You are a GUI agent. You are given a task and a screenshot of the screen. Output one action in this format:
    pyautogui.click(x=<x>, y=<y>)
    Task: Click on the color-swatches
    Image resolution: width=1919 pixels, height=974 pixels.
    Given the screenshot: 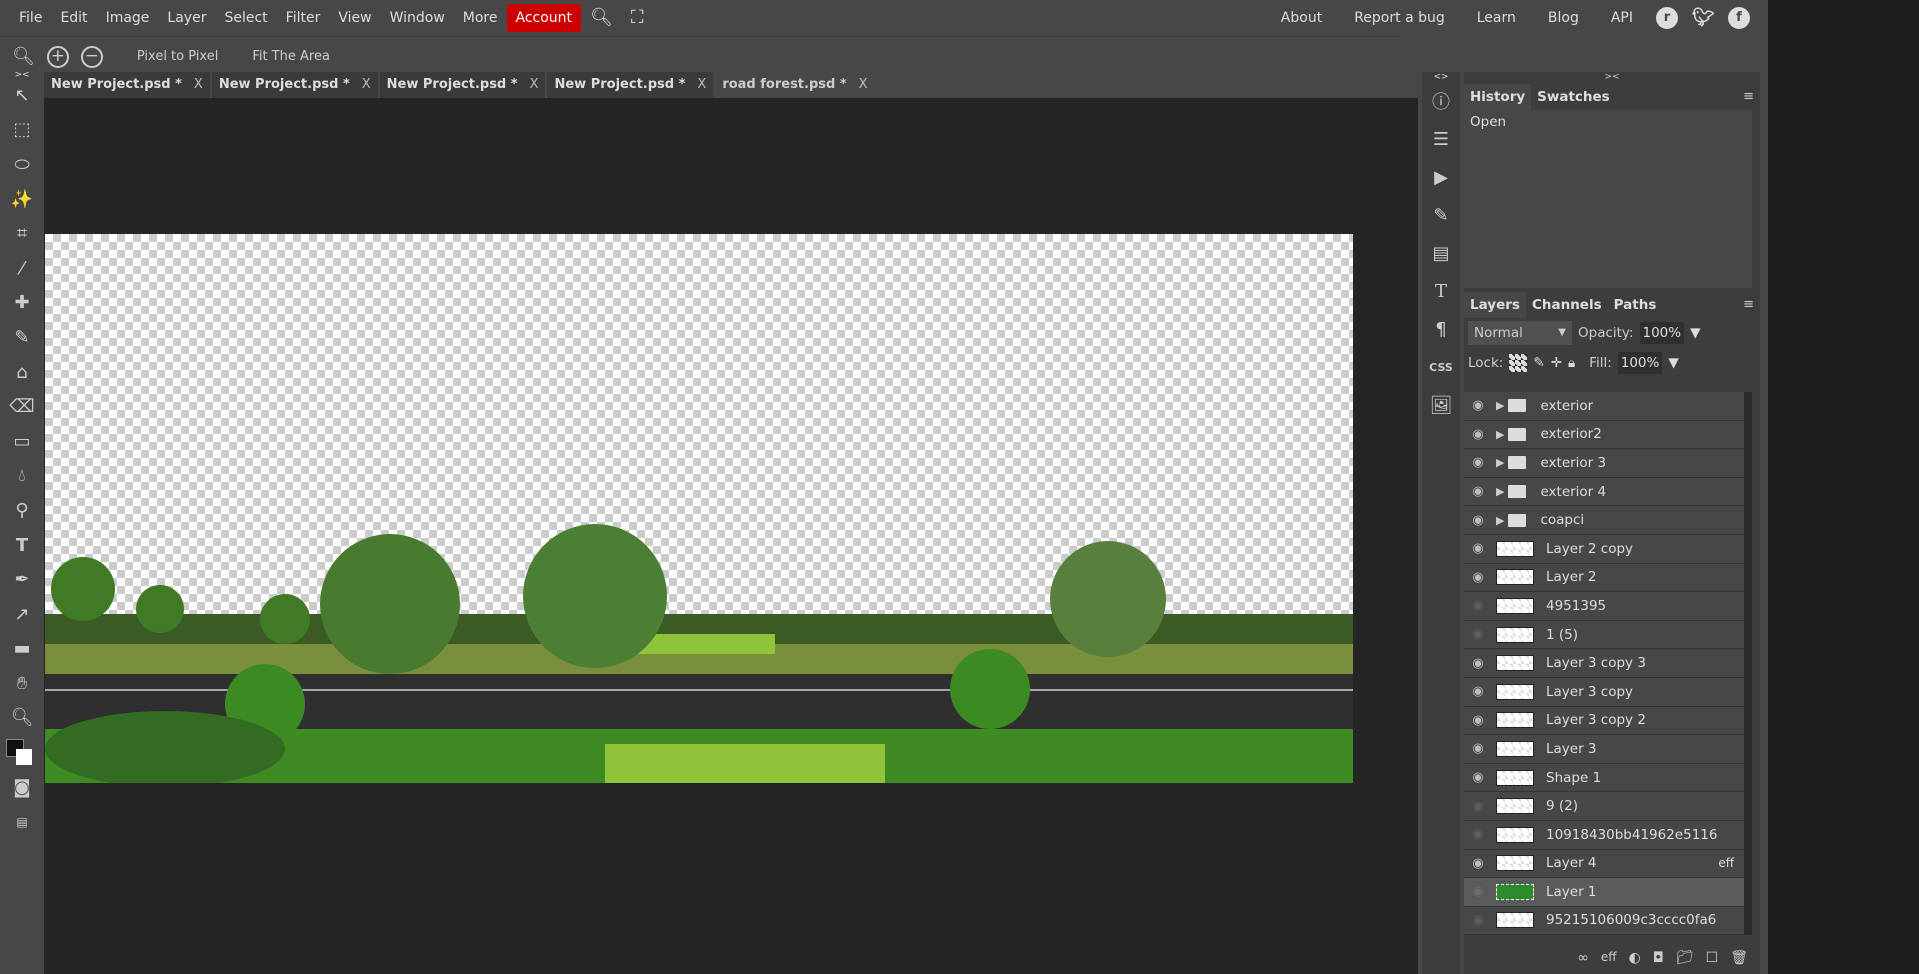 What is the action you would take?
    pyautogui.click(x=22, y=752)
    